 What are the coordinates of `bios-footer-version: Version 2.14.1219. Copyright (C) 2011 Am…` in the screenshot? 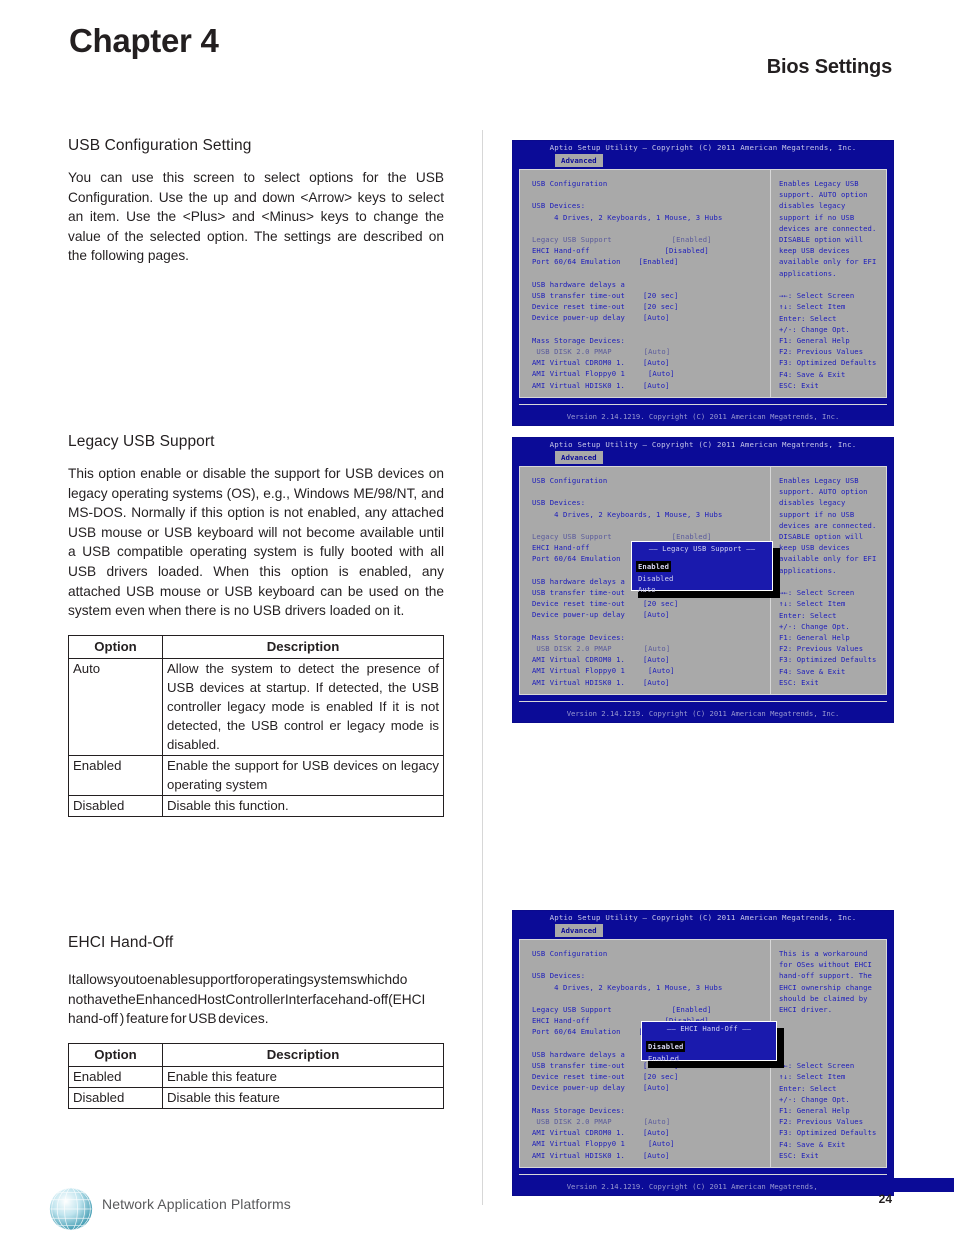 It's located at (703, 714).